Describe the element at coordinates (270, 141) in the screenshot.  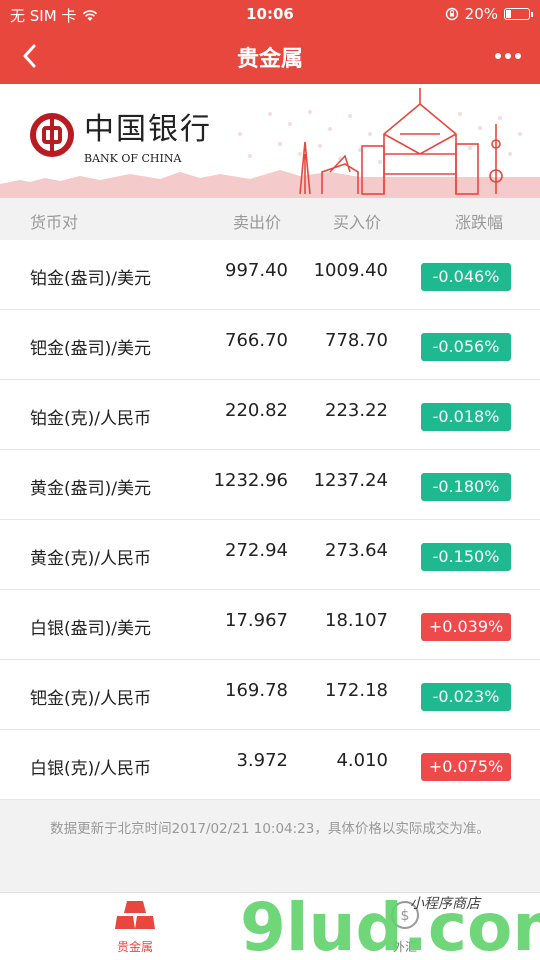
I see `bank-banner: 中国银行 BANK OF CHINA` at that location.